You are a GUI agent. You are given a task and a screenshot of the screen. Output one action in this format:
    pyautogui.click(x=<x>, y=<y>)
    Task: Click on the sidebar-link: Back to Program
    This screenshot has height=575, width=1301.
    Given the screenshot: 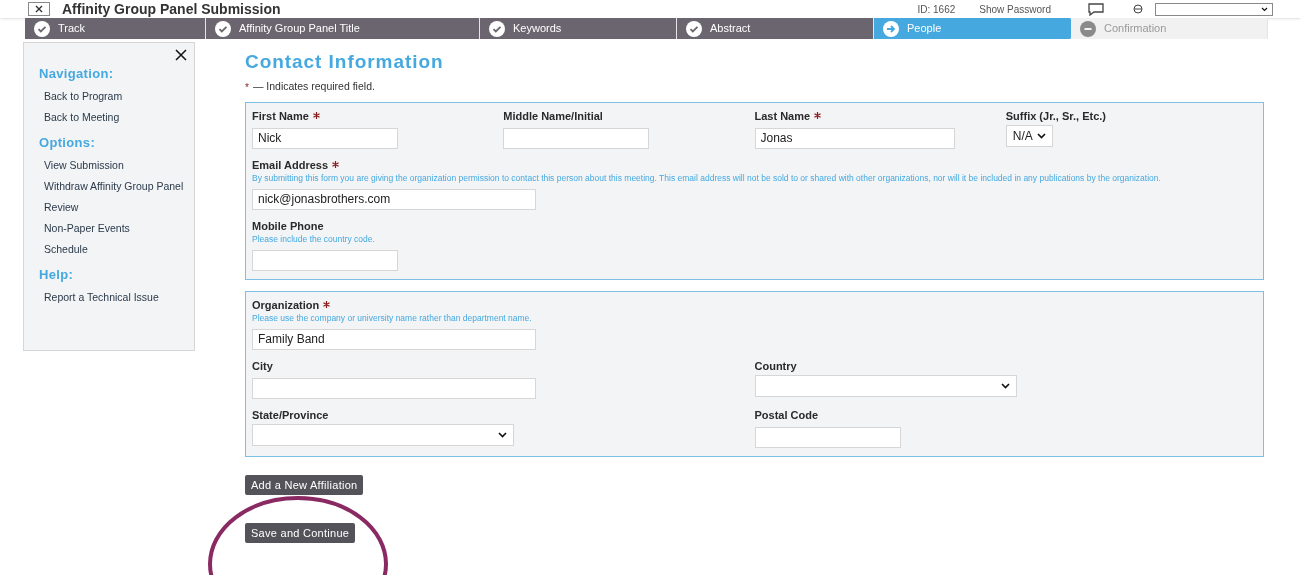 What is the action you would take?
    pyautogui.click(x=81, y=96)
    